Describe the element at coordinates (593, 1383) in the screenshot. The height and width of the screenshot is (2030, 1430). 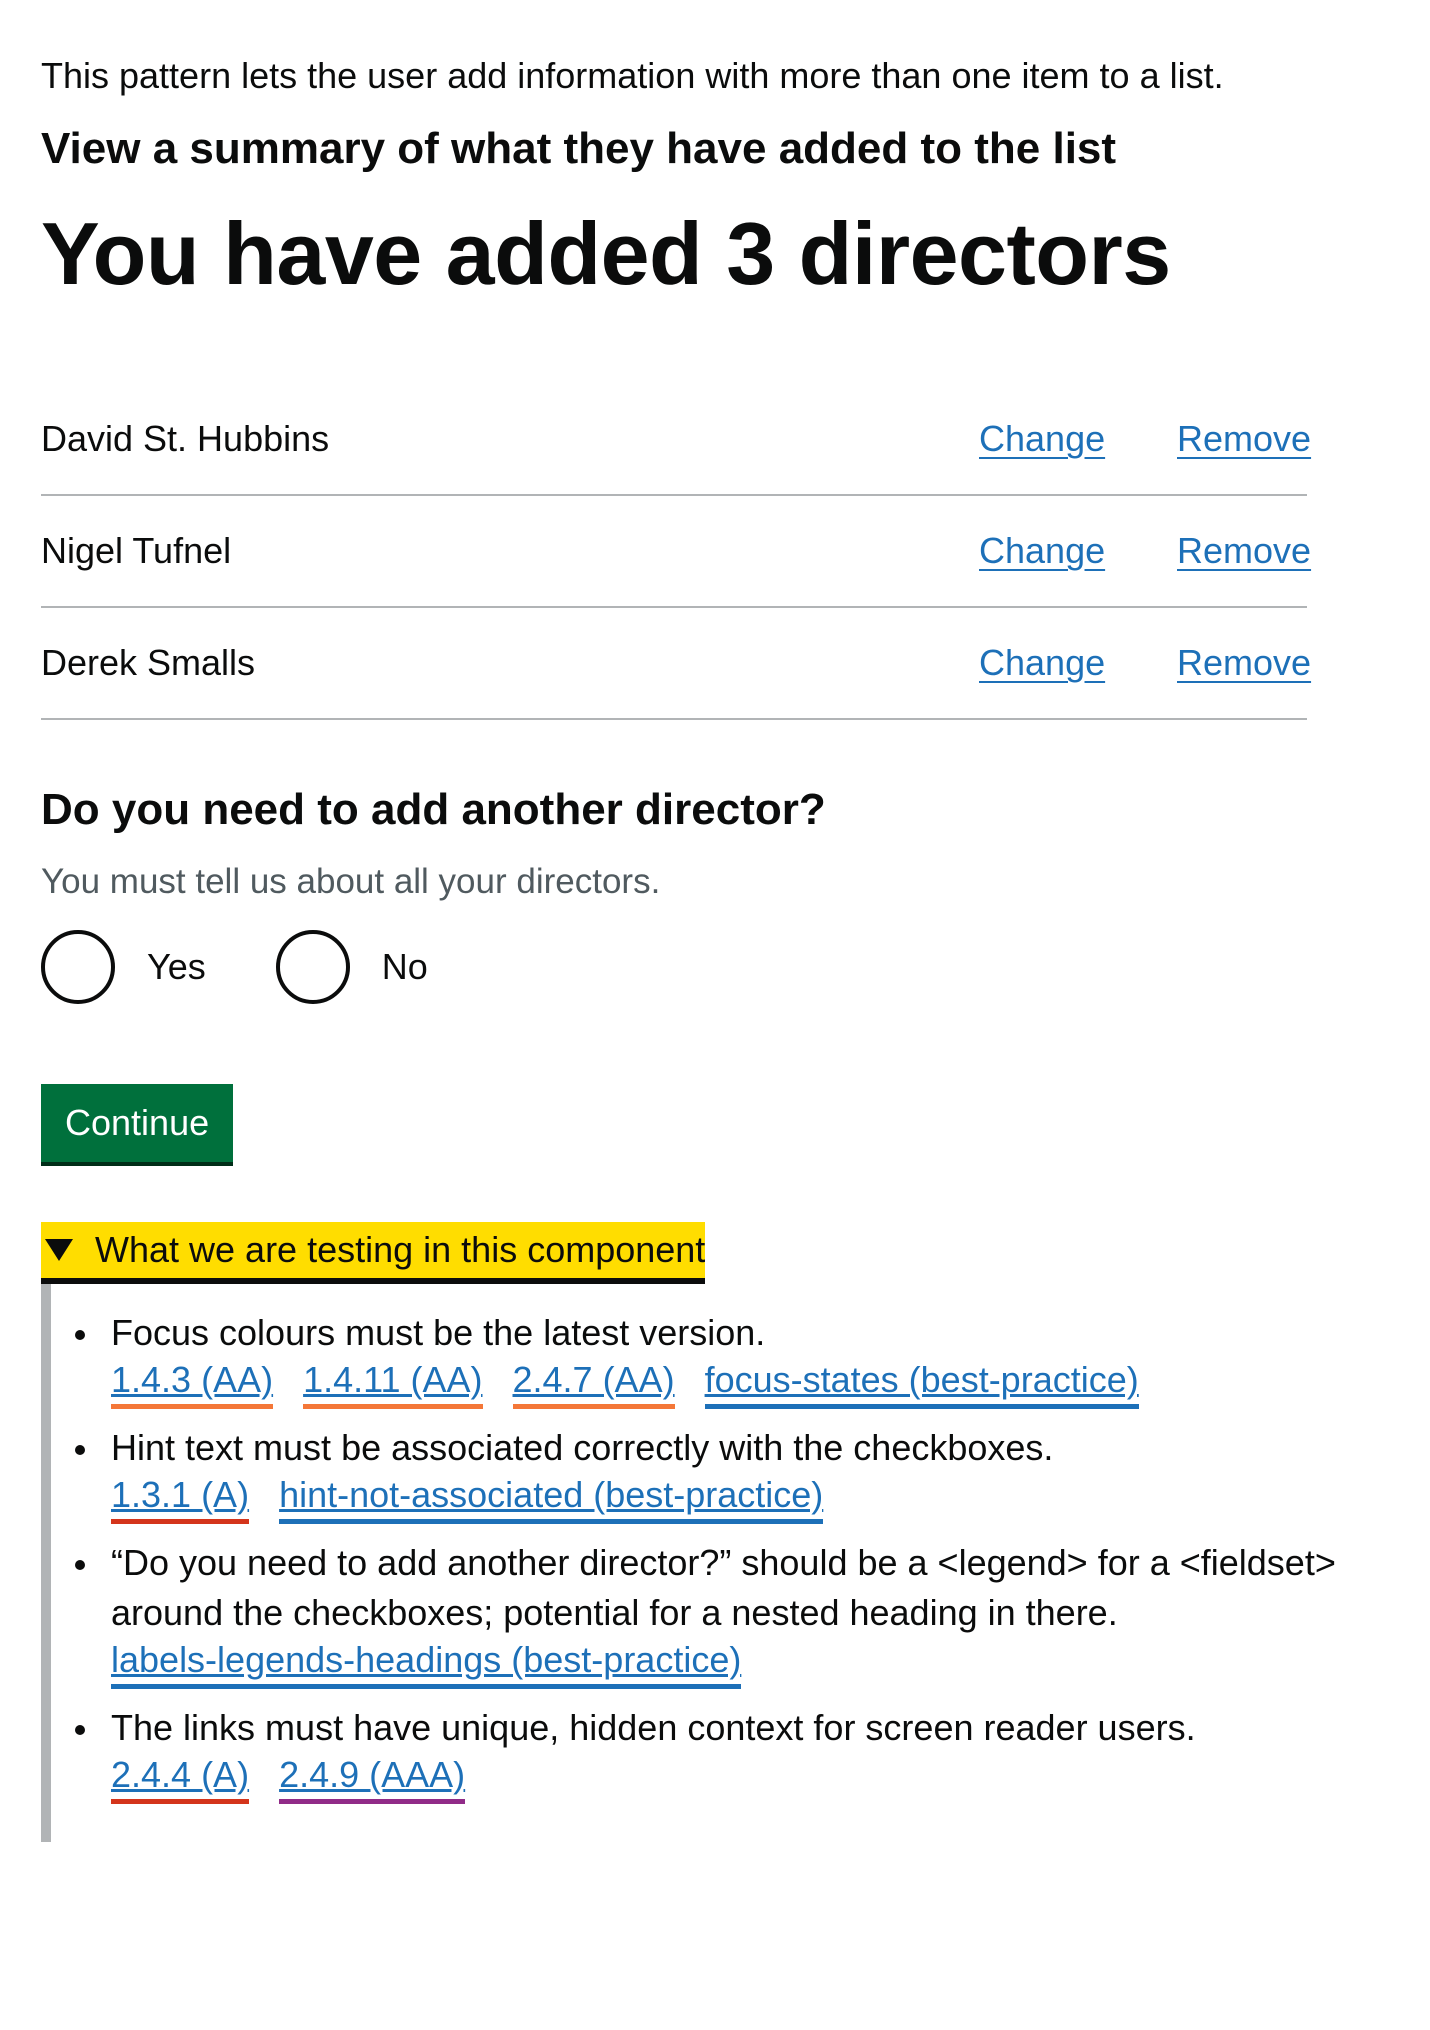
I see `wcag-reference-link: 2.4.7 (AA)` at that location.